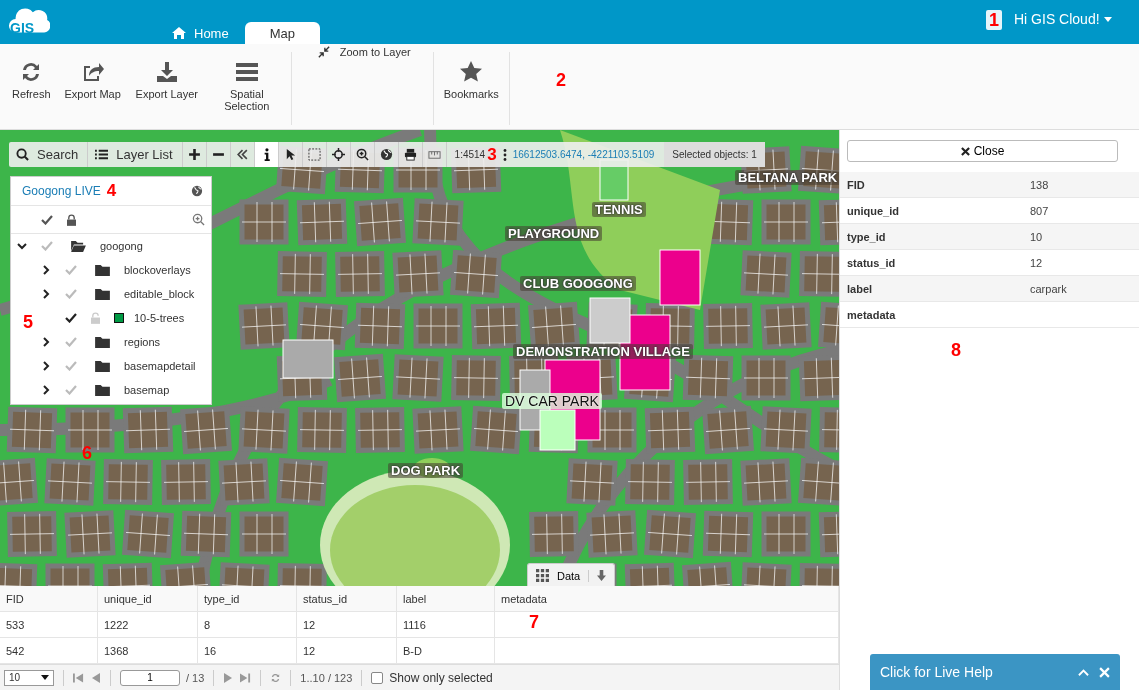 This screenshot has width=1139, height=690. Describe the element at coordinates (578, 283) in the screenshot. I see `map-label: CLUB GOOGONG` at that location.